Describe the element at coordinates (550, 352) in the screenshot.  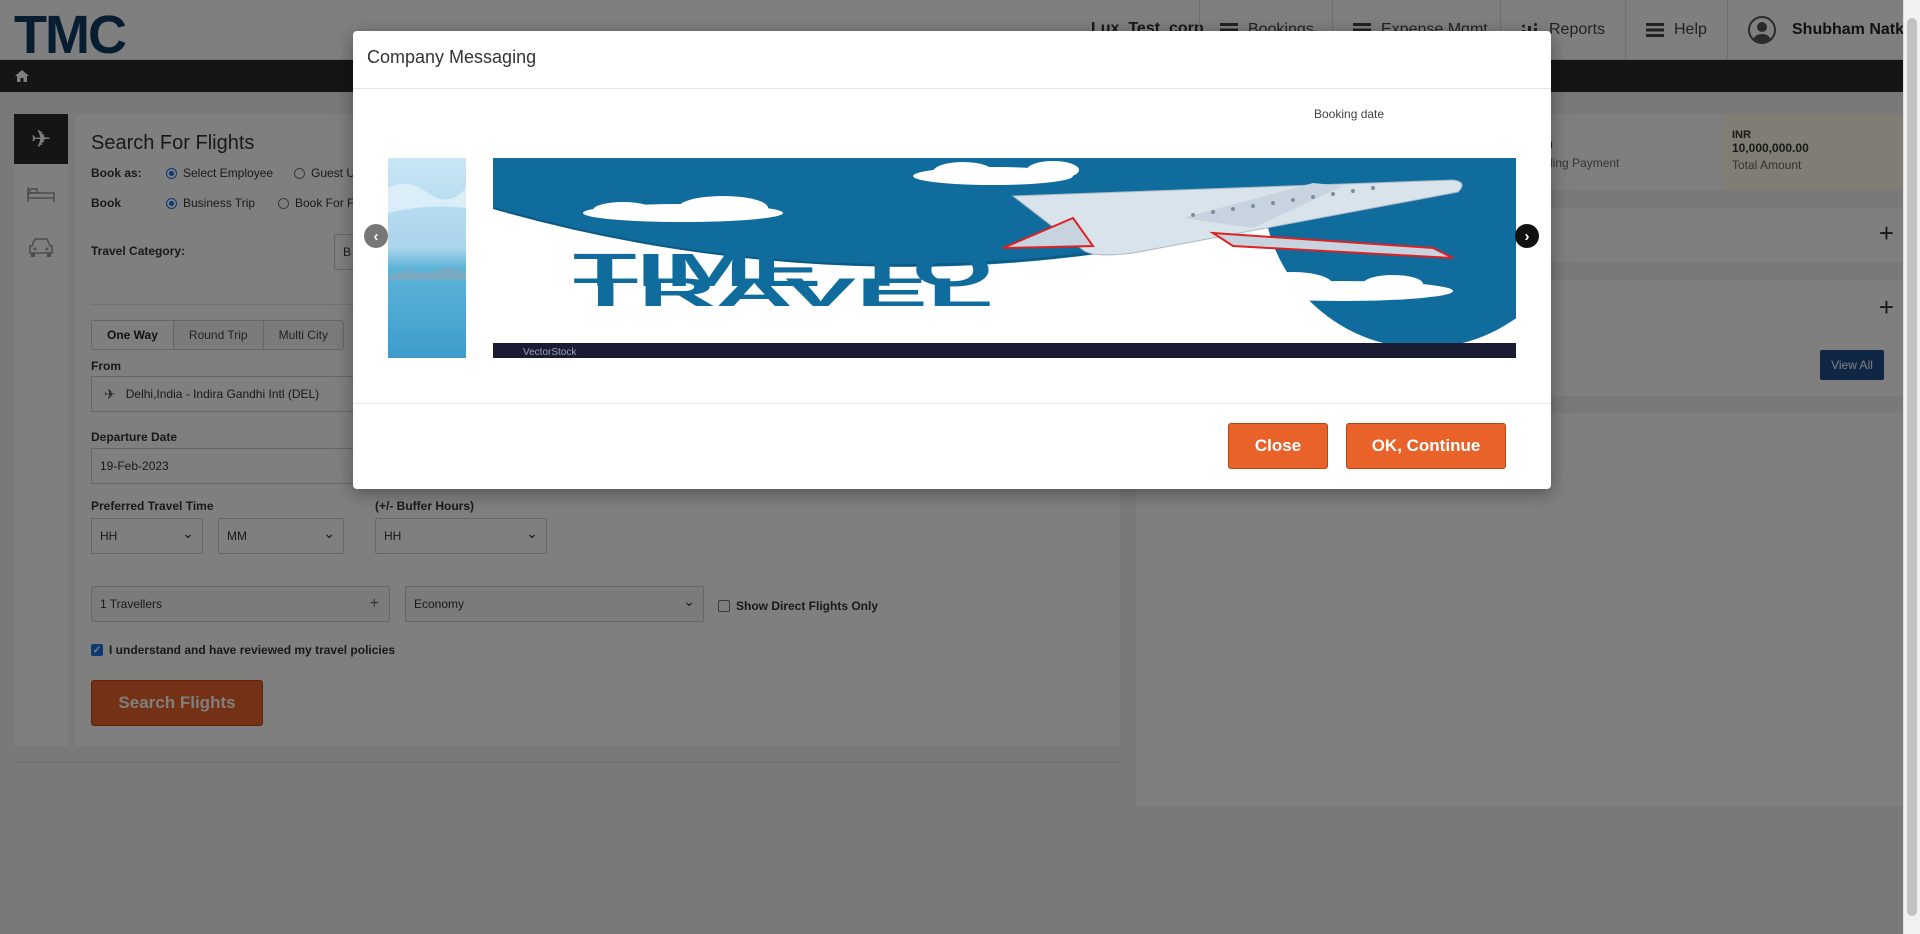
I see `banner-watermark: VectorStock` at that location.